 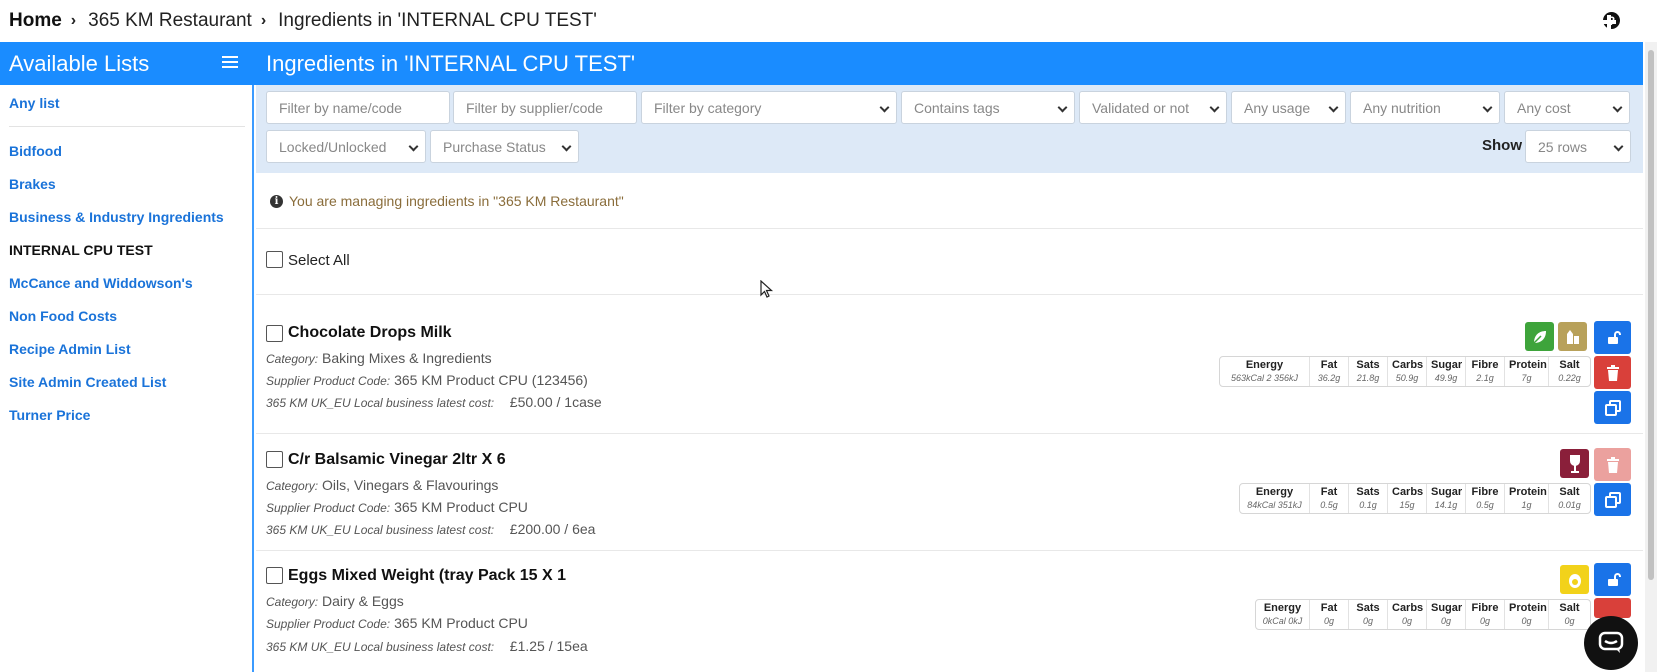 I want to click on sidebar-divider, so click(x=127, y=126).